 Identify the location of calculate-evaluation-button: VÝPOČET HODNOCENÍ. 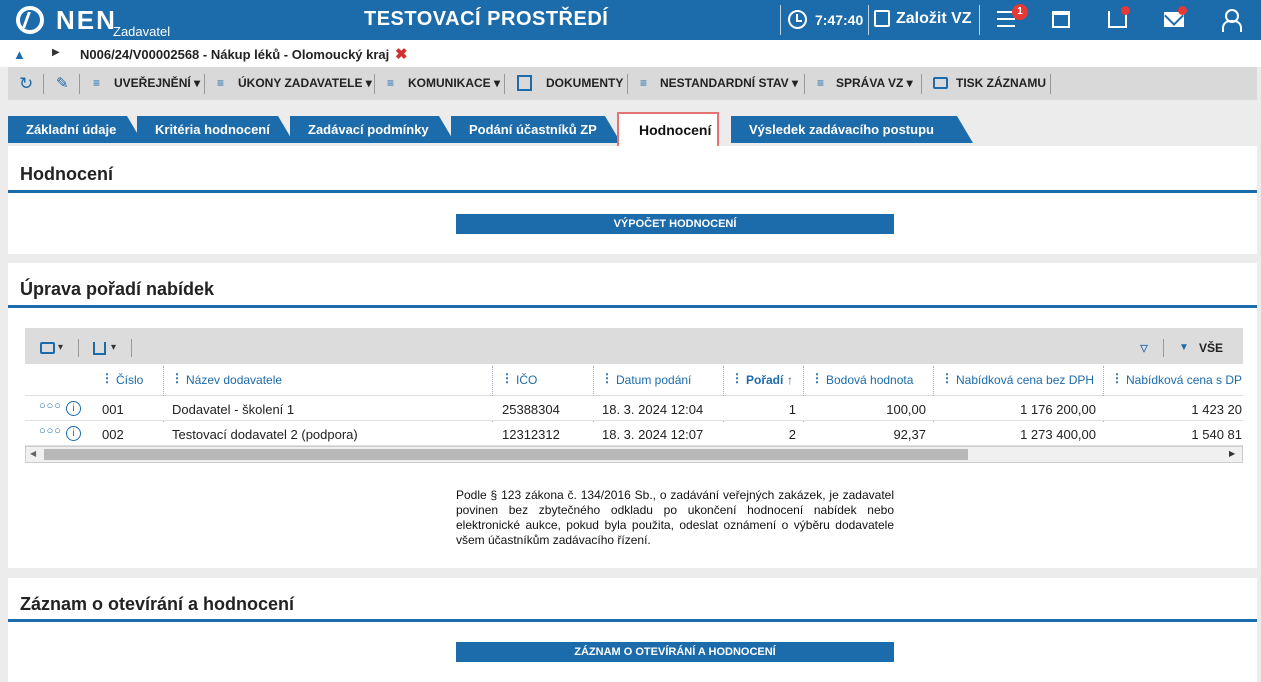
(675, 224).